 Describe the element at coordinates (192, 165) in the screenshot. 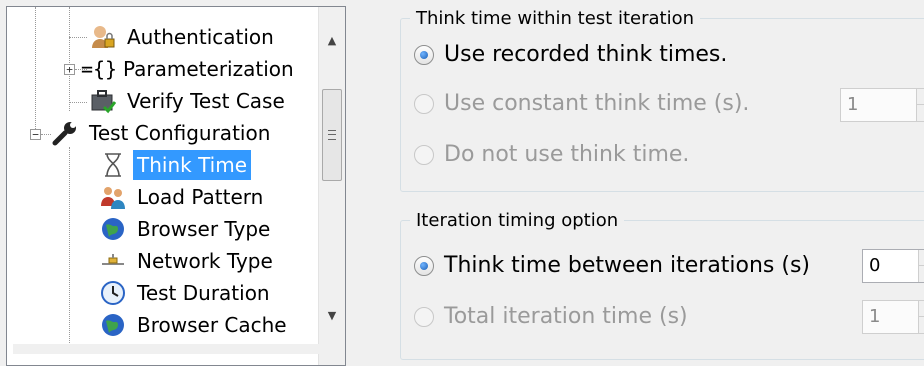

I see `tree-item-label: Think Time` at that location.